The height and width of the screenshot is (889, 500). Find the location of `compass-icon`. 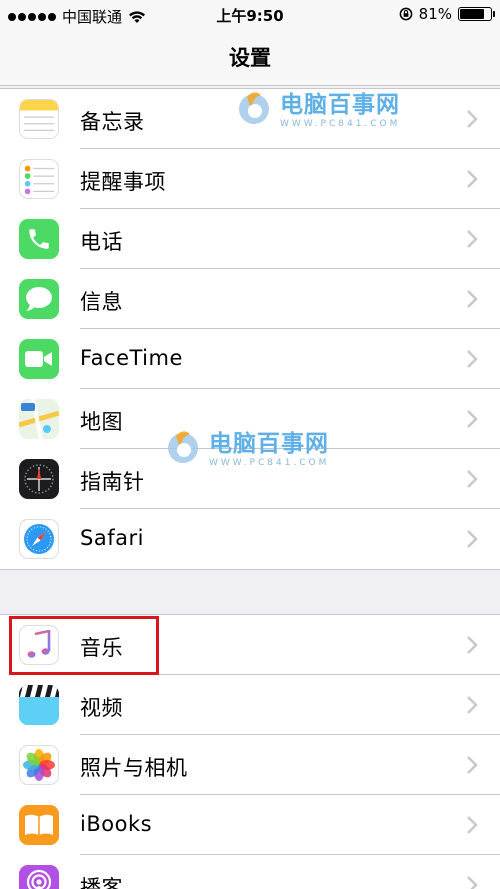

compass-icon is located at coordinates (39, 479).